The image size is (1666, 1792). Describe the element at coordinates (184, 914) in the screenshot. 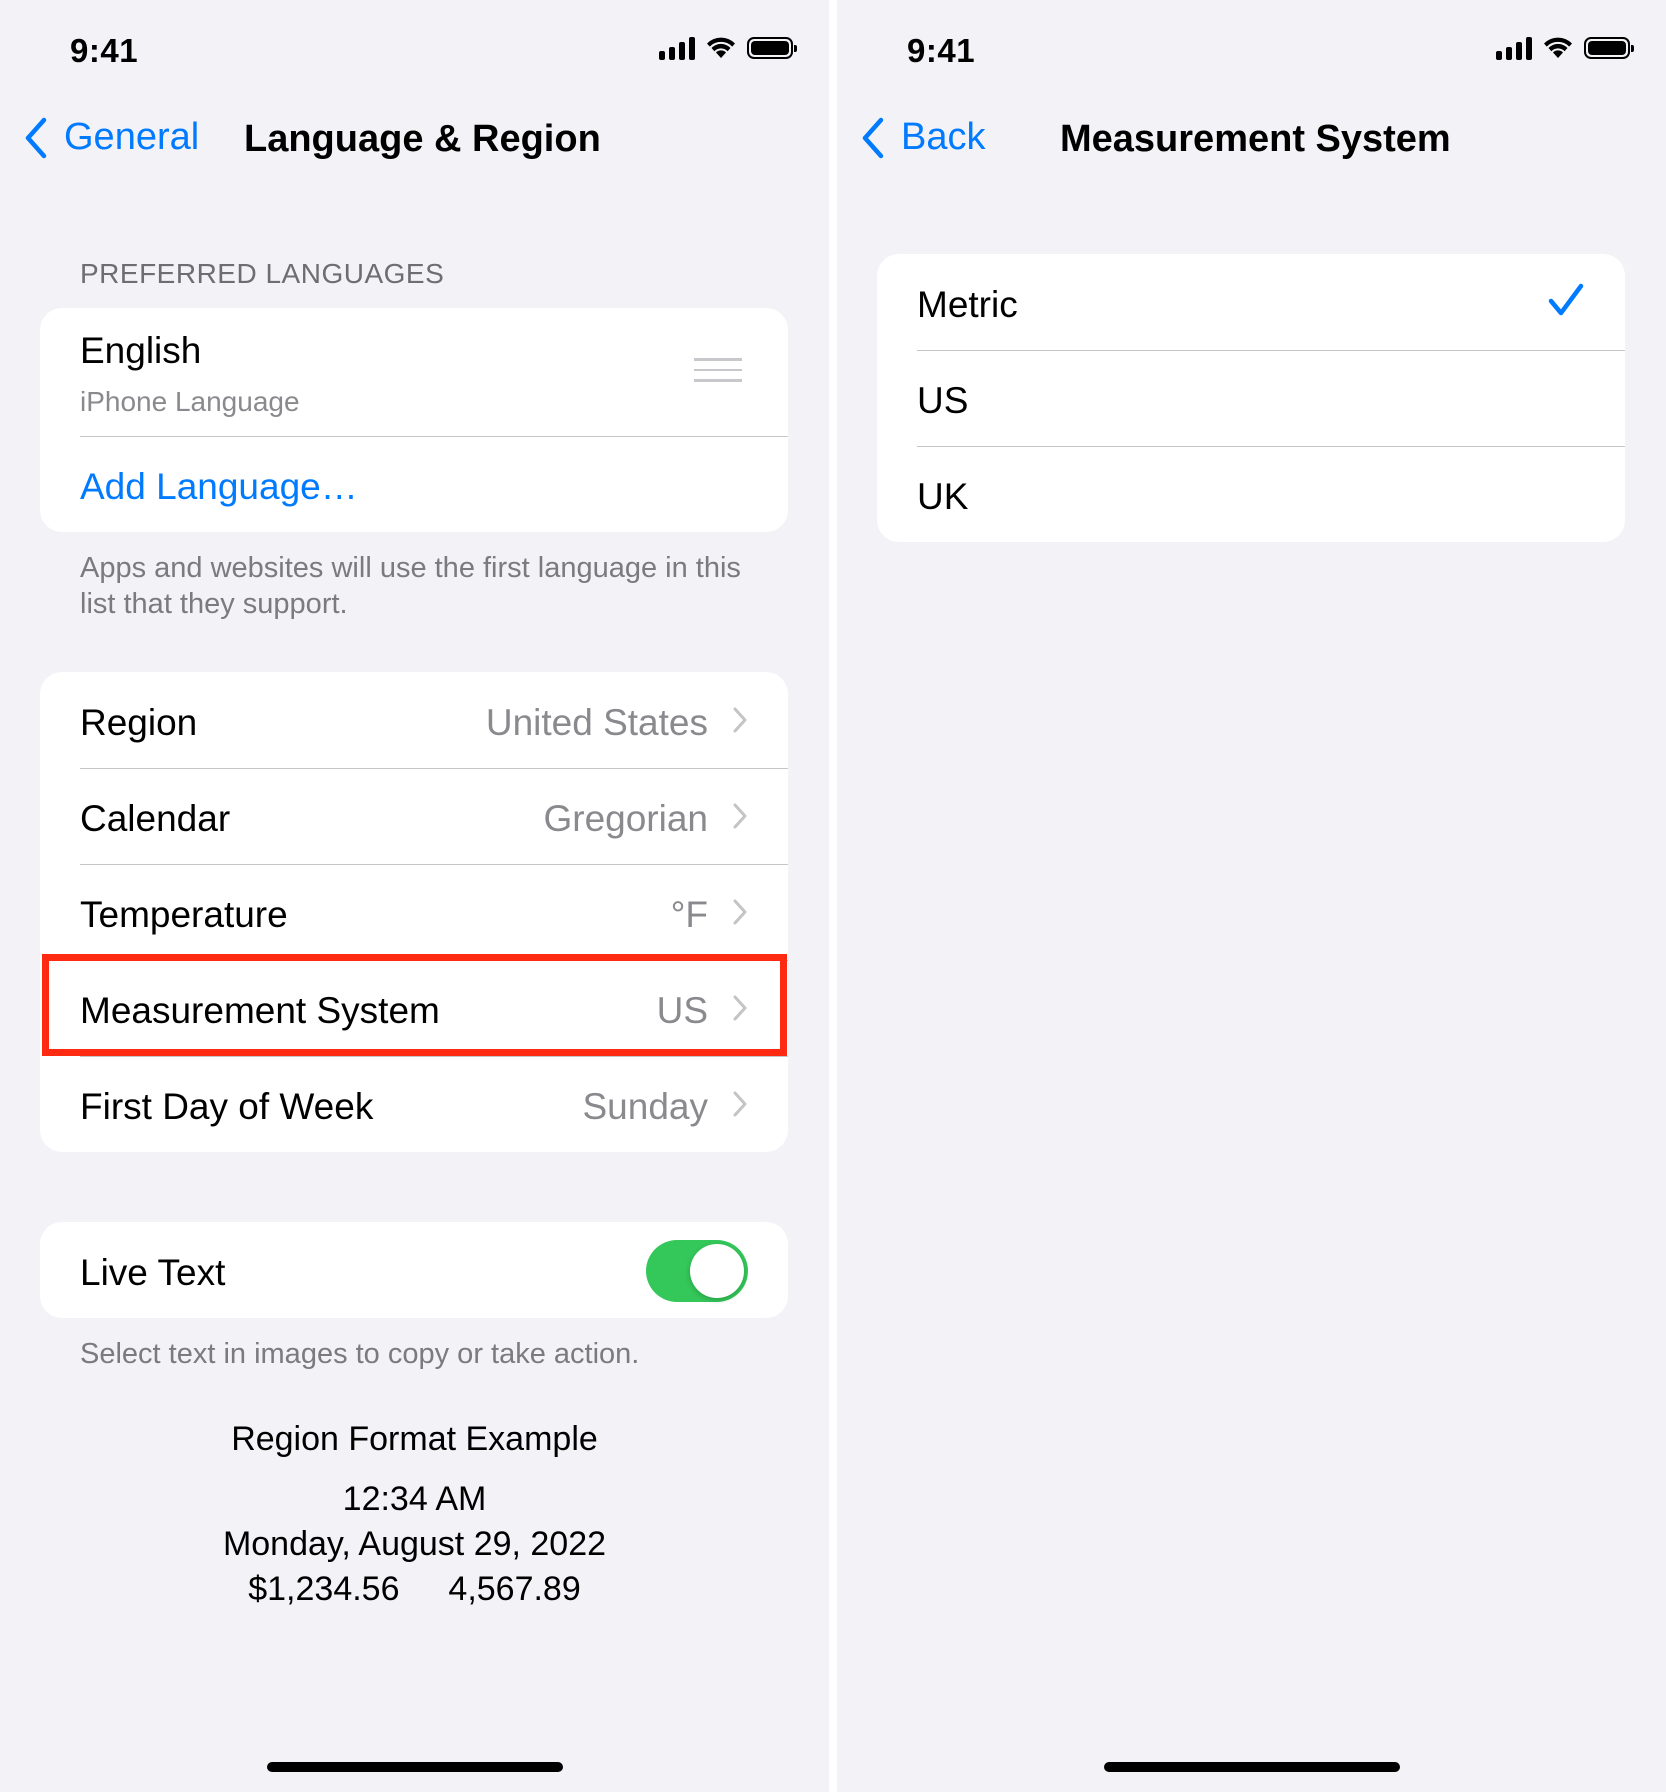

I see `setting-label: Temperature` at that location.